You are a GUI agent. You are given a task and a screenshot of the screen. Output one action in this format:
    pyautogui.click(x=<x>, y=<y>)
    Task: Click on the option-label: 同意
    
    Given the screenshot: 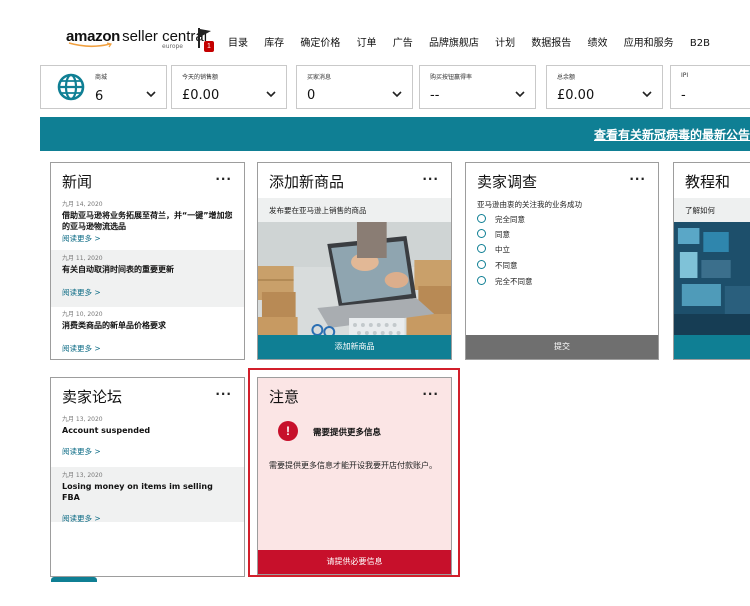 What is the action you would take?
    pyautogui.click(x=502, y=234)
    